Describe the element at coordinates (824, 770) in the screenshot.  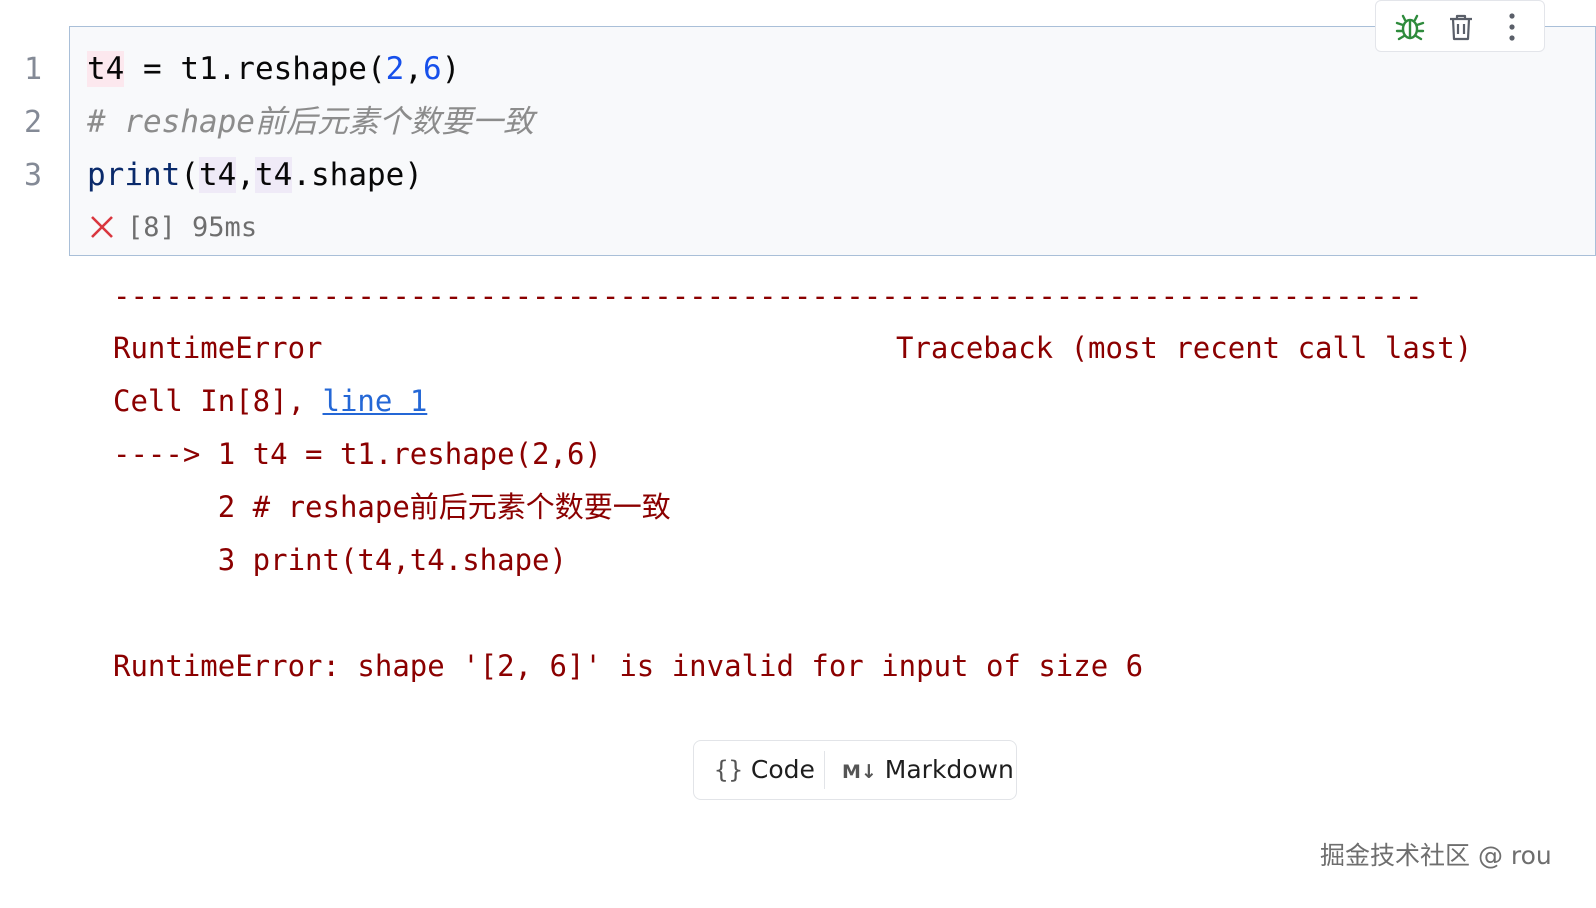
I see `divider` at that location.